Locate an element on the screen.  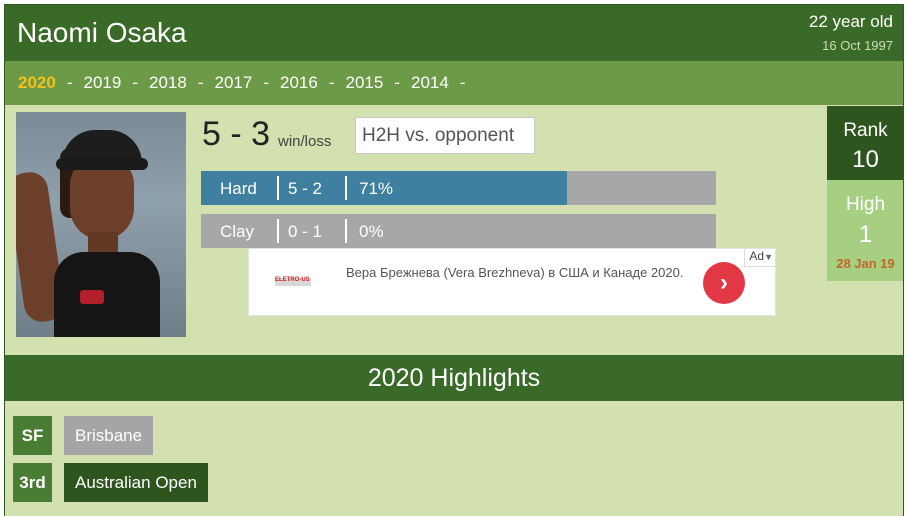
surface-percent: 71% is located at coordinates (376, 188).